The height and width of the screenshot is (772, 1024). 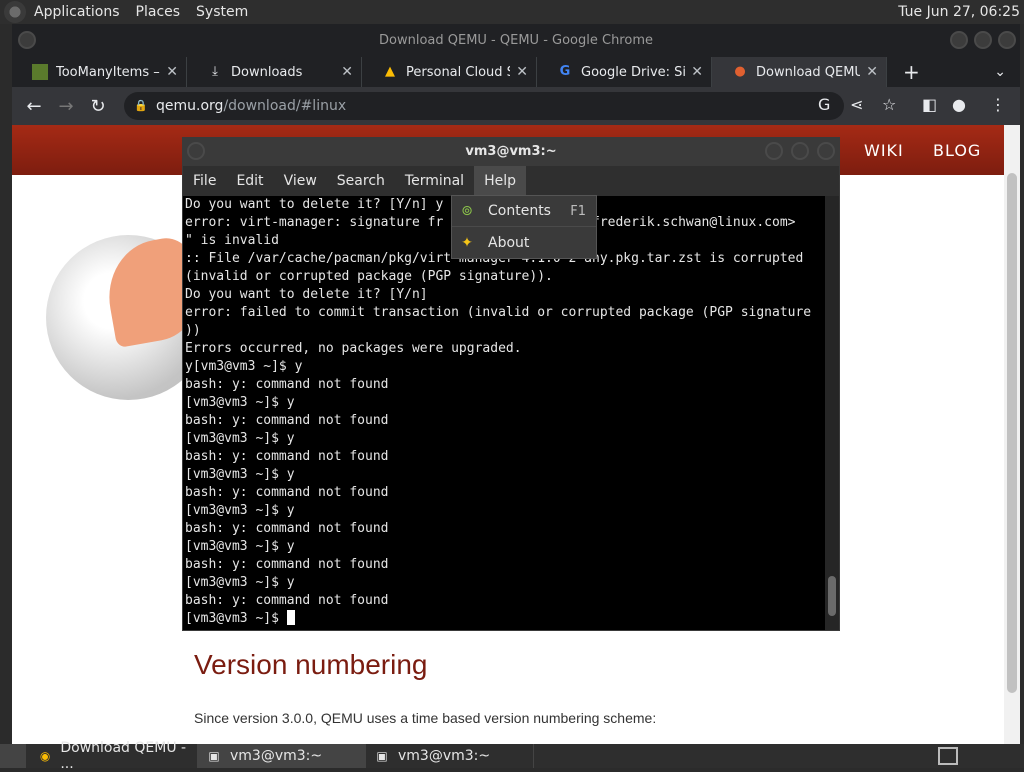 I want to click on side-panel-icon: ◧, so click(x=929, y=104).